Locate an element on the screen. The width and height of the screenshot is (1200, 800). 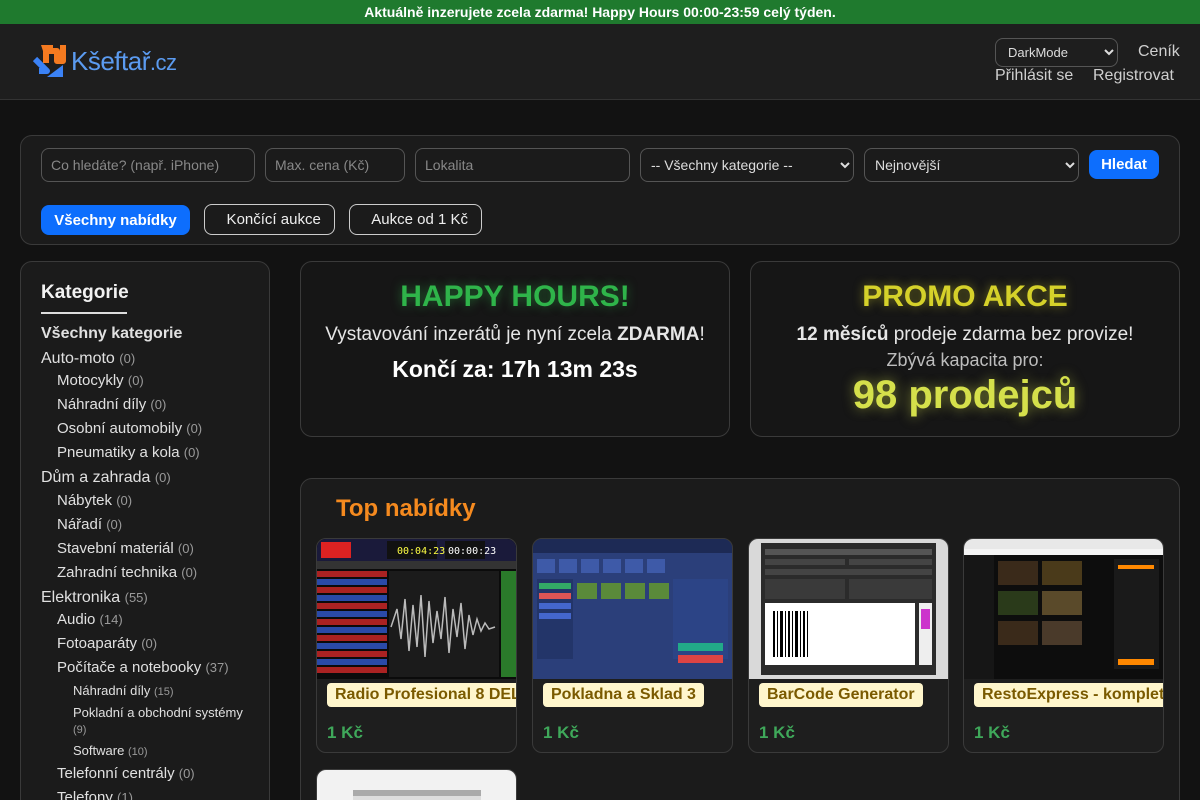
location-input is located at coordinates (522, 165).